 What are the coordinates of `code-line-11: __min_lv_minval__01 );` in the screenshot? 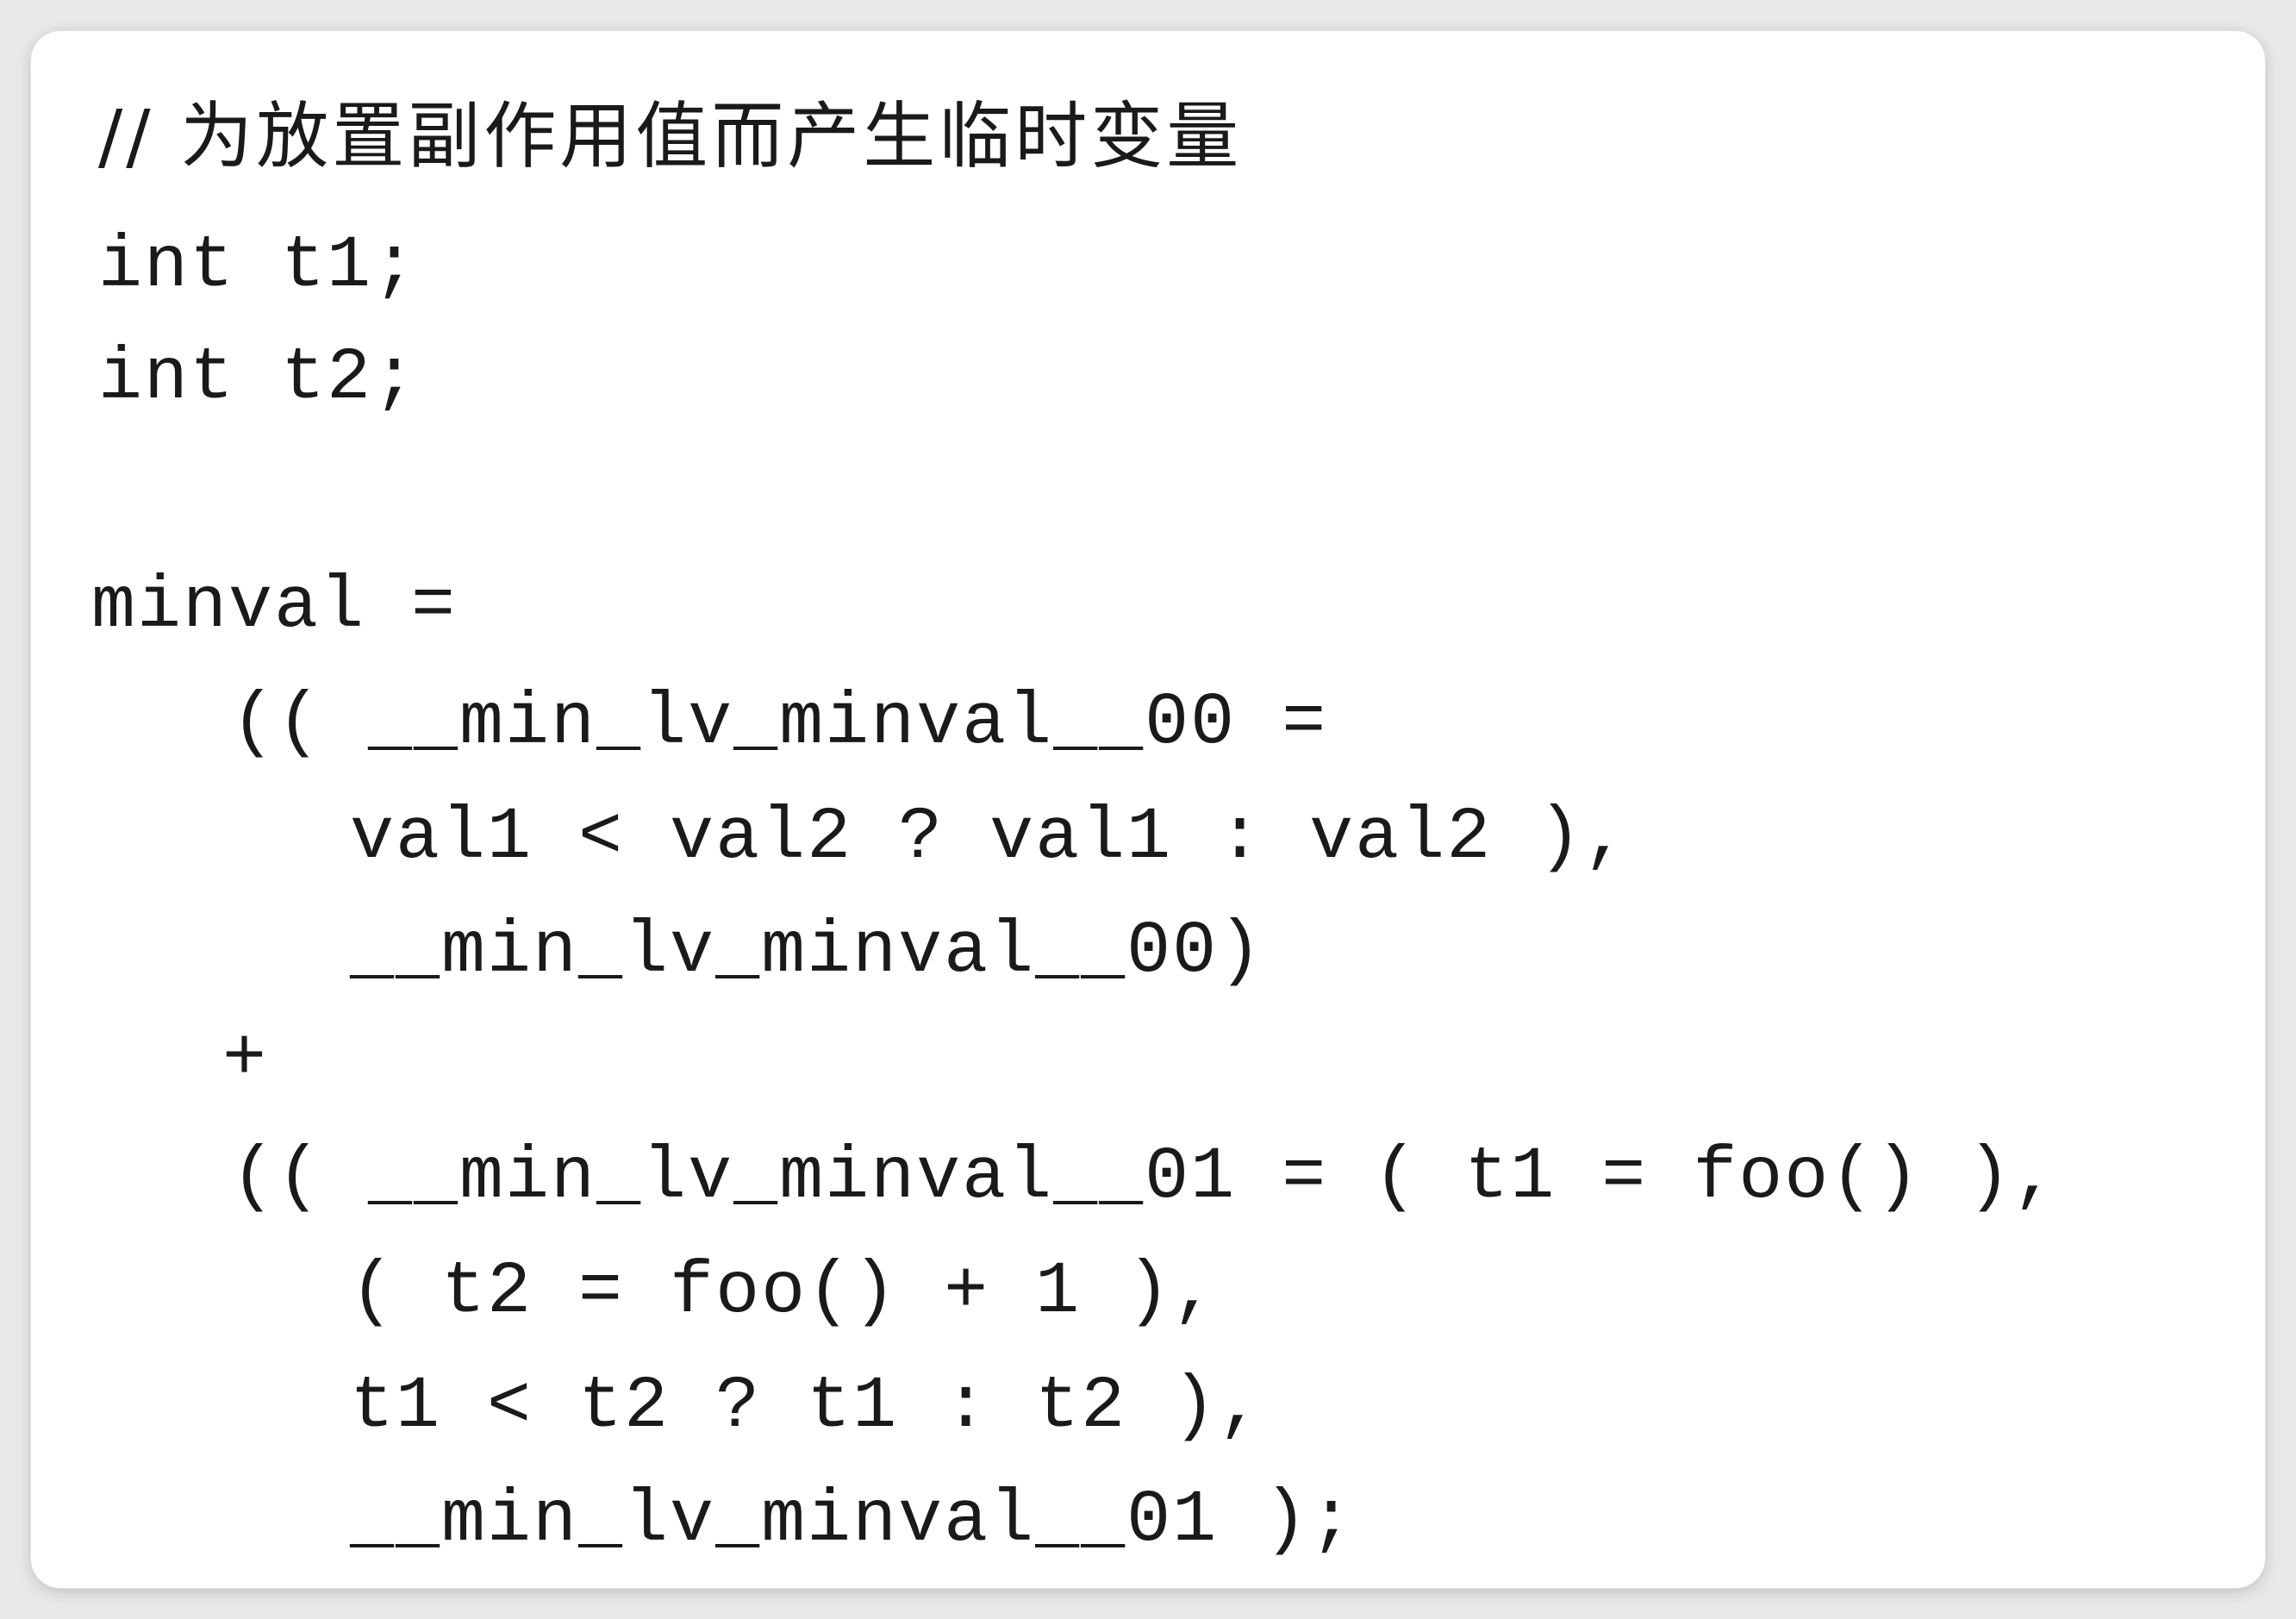 It's located at (853, 1520).